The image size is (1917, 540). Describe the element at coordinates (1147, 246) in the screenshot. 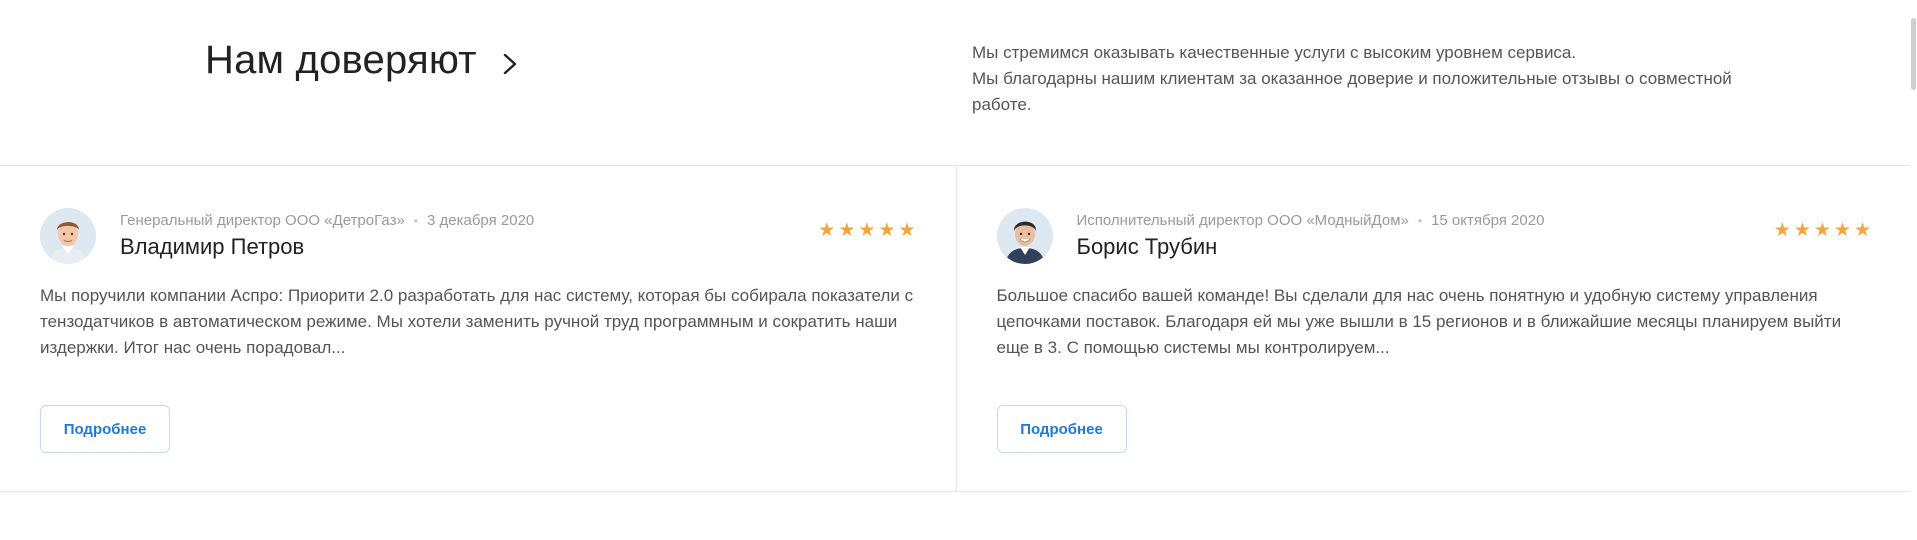

I see `author-name: Борис Трубин` at that location.